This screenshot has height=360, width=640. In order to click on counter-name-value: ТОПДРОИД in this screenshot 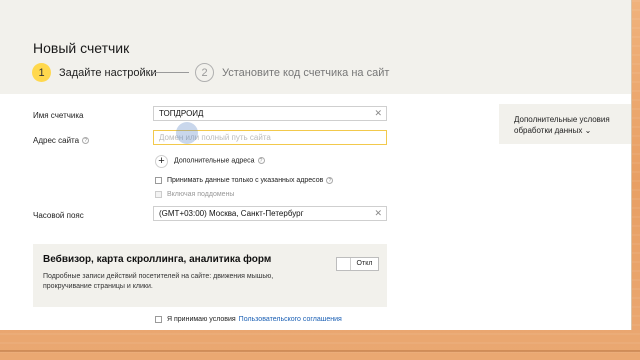, I will do `click(181, 113)`.